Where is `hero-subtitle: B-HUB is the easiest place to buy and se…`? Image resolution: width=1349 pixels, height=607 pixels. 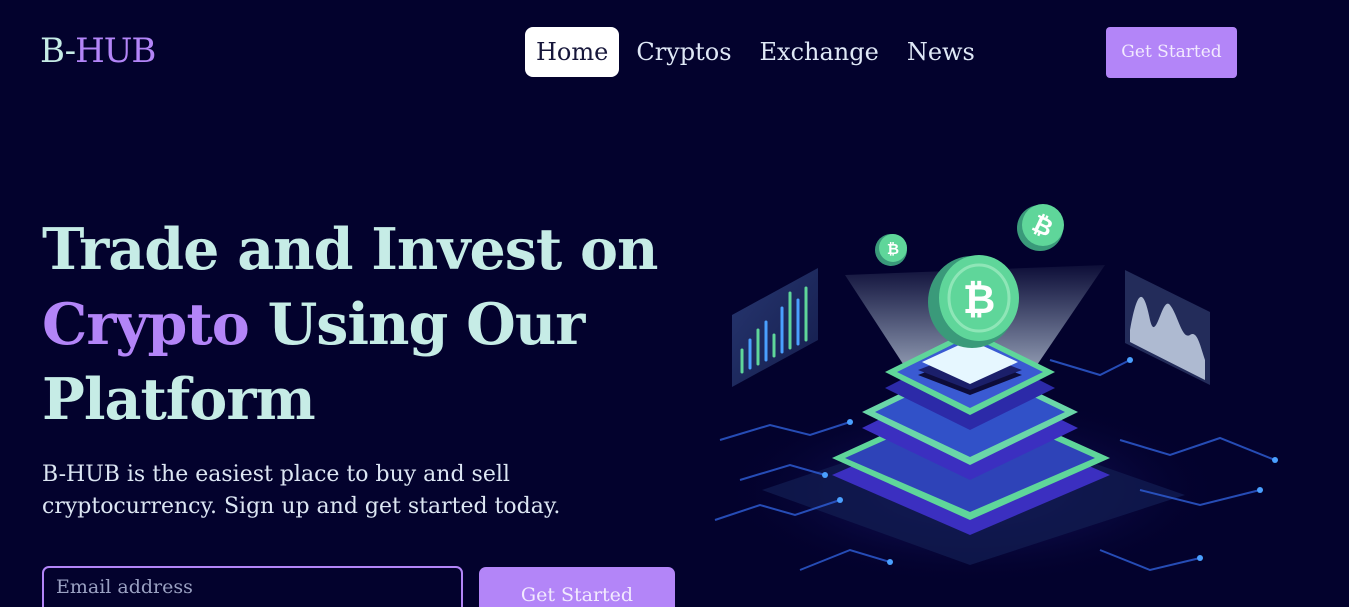 hero-subtitle: B-HUB is the easiest place to buy and se… is located at coordinates (301, 490).